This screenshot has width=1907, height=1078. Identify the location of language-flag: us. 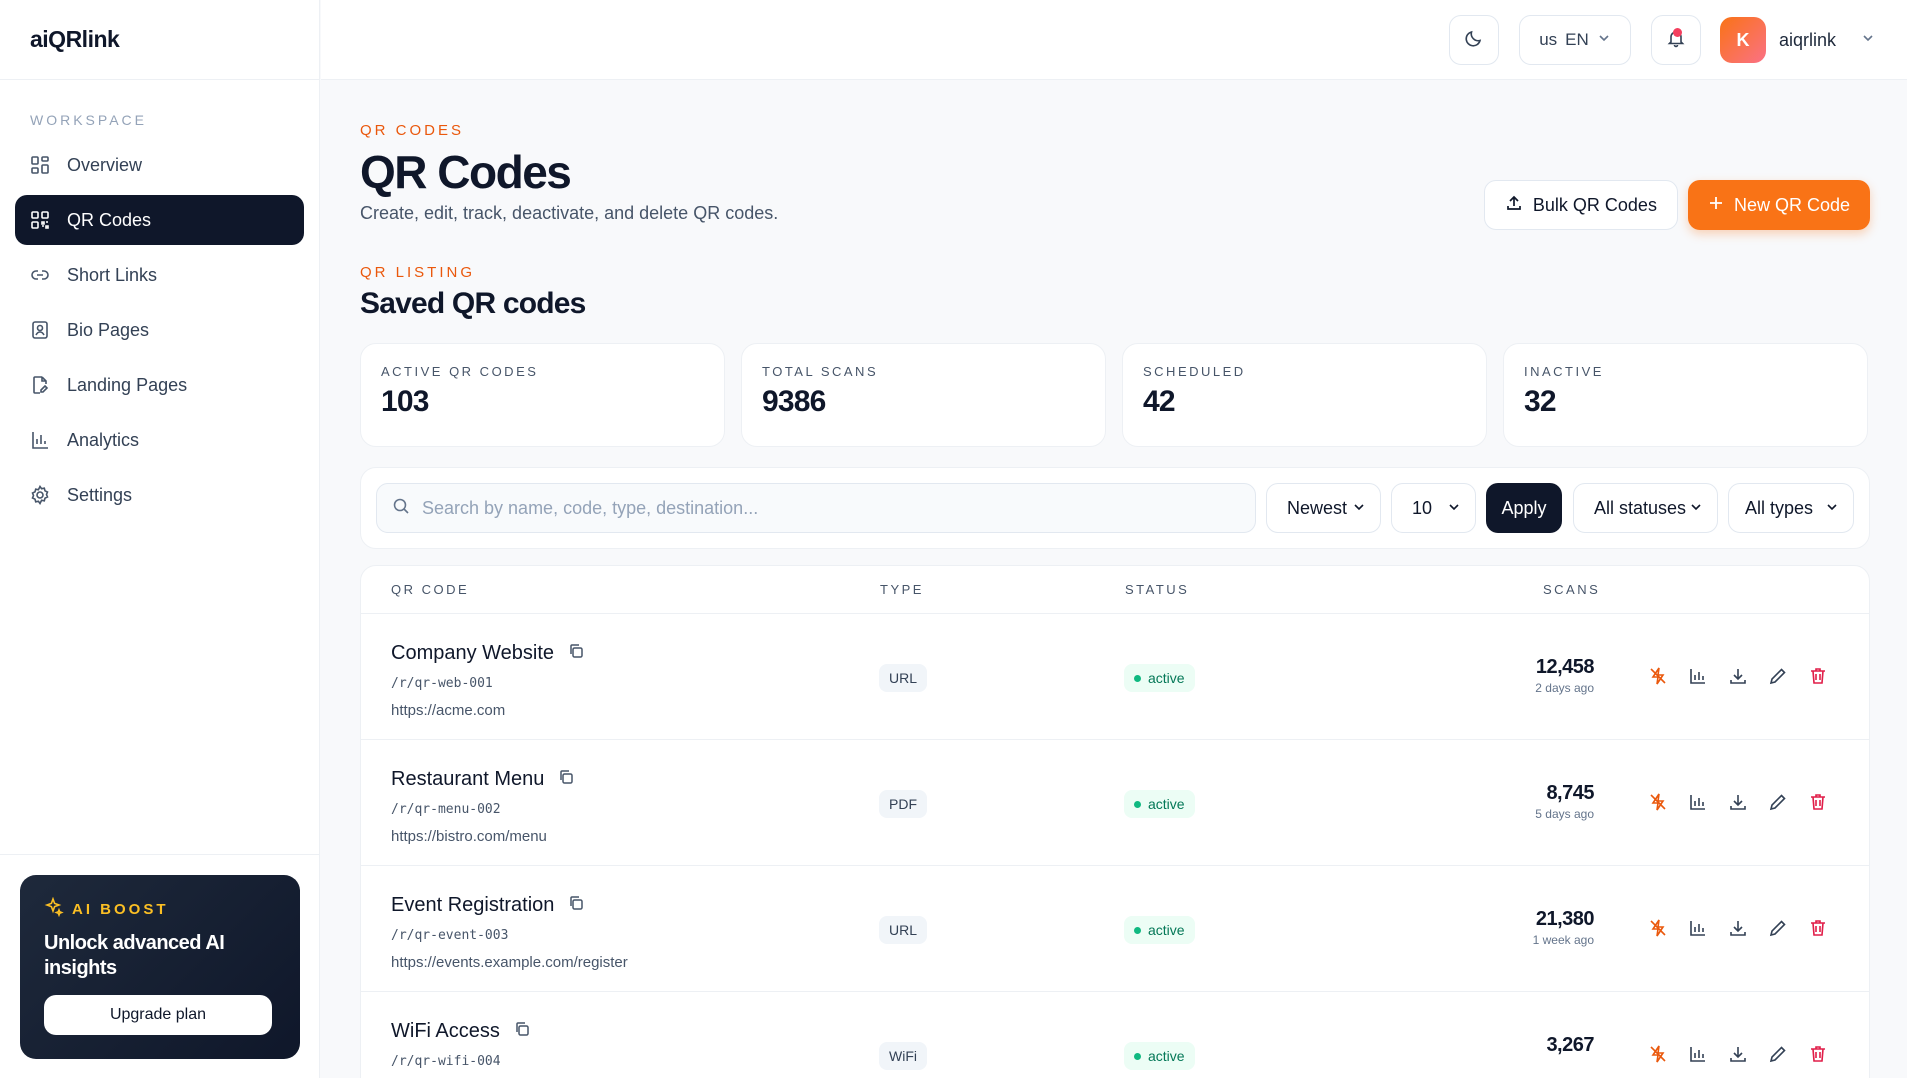
(1548, 39).